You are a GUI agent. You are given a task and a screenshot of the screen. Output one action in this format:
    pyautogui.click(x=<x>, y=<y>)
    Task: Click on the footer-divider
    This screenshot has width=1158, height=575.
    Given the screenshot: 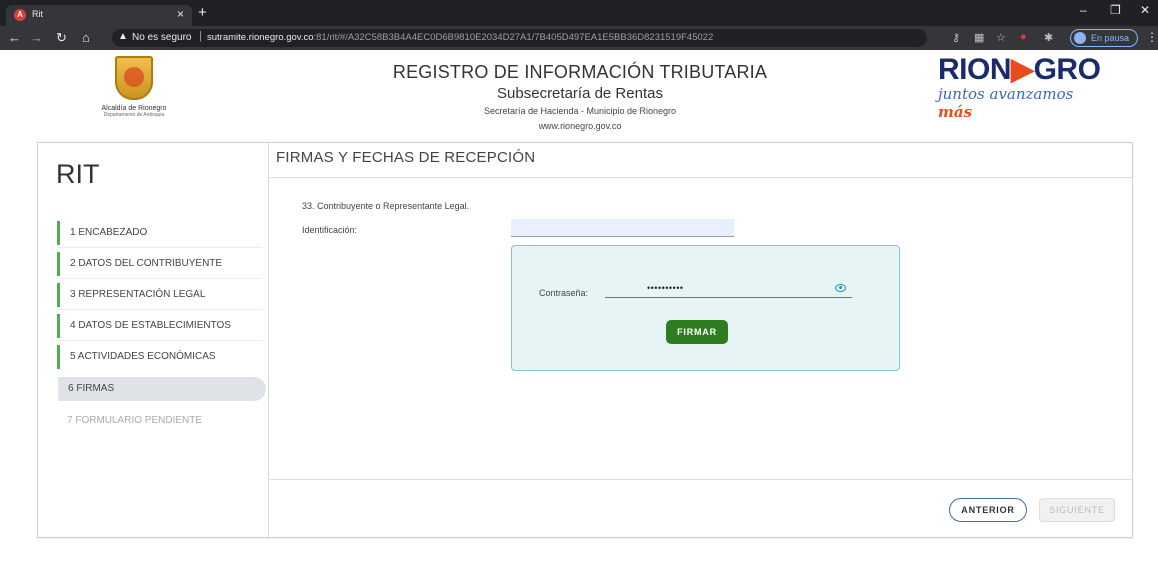 What is the action you would take?
    pyautogui.click(x=700, y=479)
    